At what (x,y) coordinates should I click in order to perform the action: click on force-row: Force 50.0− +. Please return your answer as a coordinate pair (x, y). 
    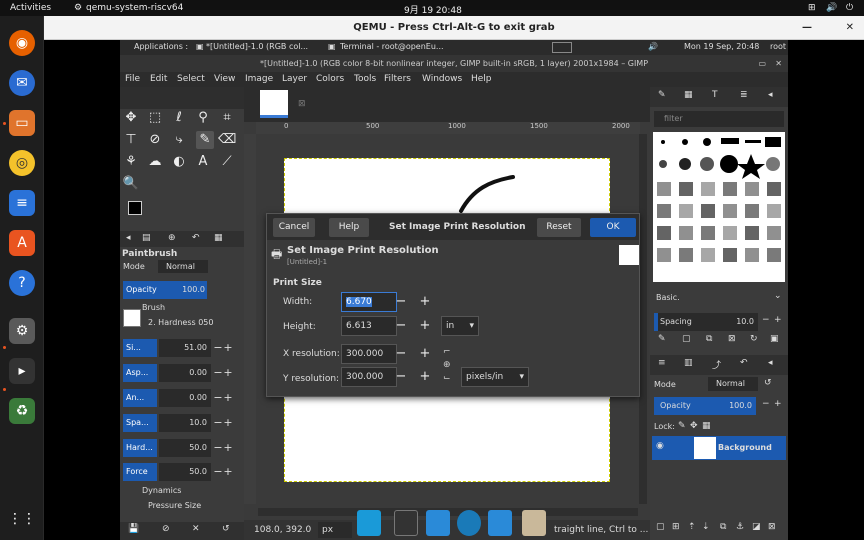
    Looking at the image, I should click on (182, 472).